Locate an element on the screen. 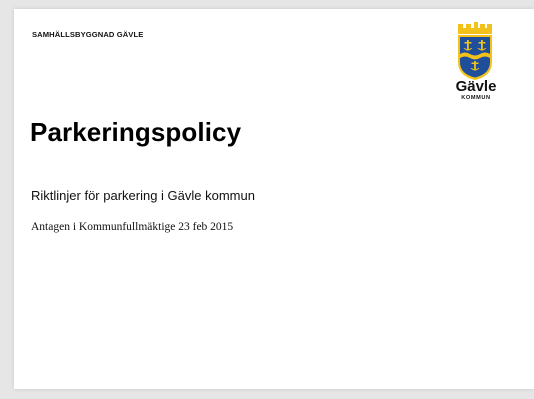  logo-subtext: KOMMUN is located at coordinates (476, 98).